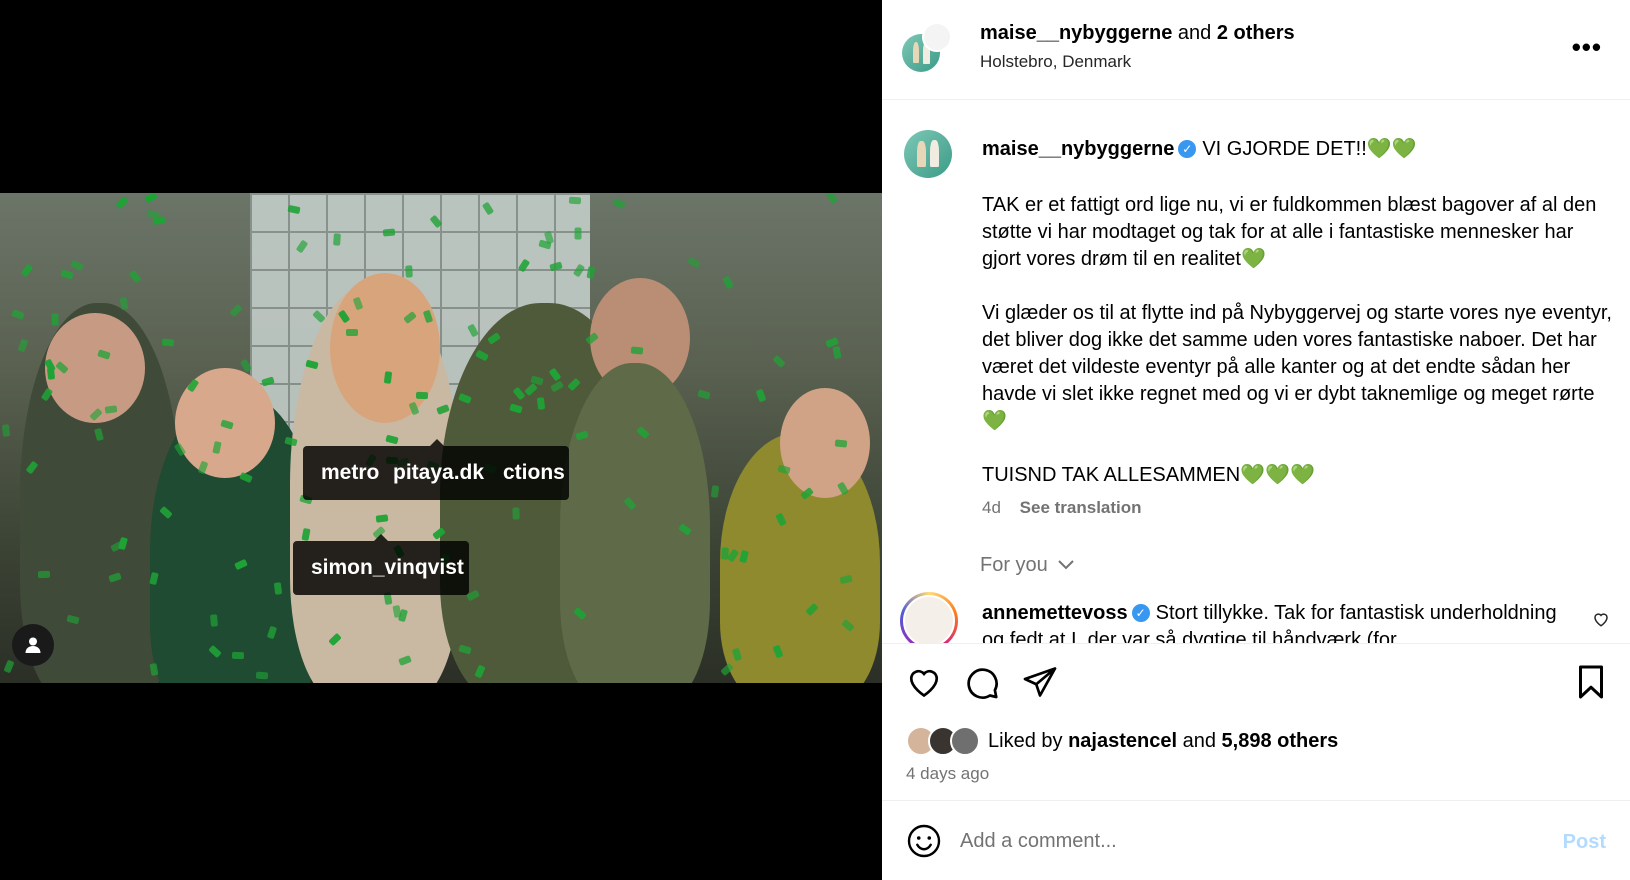 Image resolution: width=1630 pixels, height=880 pixels. I want to click on caption-header: maise__nybyggerne ✓ VI GJORDE DET!!💚💚, so click(1199, 148).